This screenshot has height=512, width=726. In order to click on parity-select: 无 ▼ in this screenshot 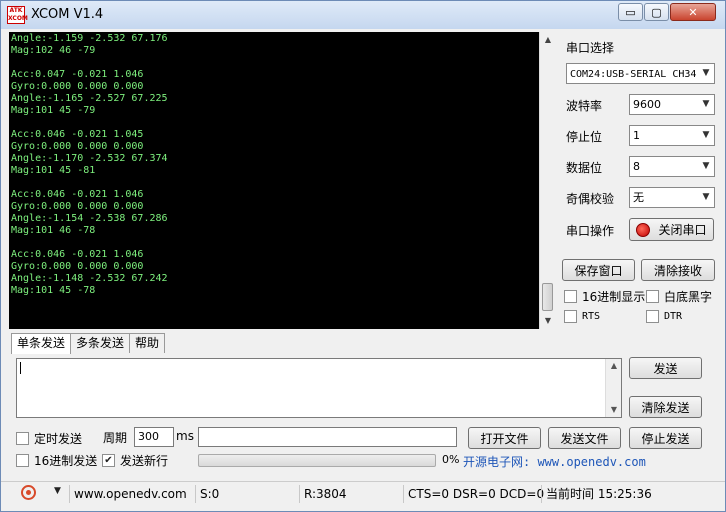, I will do `click(672, 197)`.